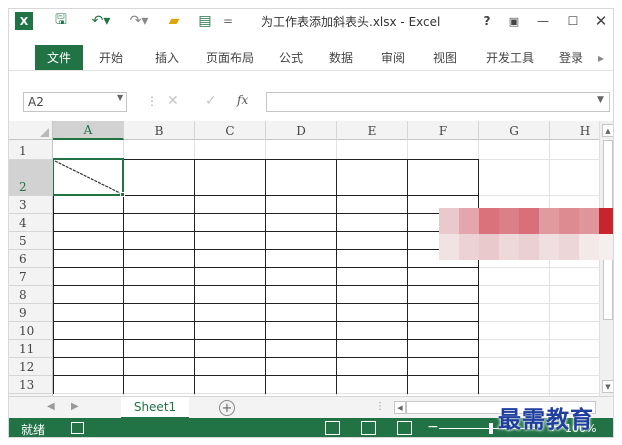 The width and height of the screenshot is (622, 445). Describe the element at coordinates (230, 57) in the screenshot. I see `tab-page-layout: 页面布局` at that location.